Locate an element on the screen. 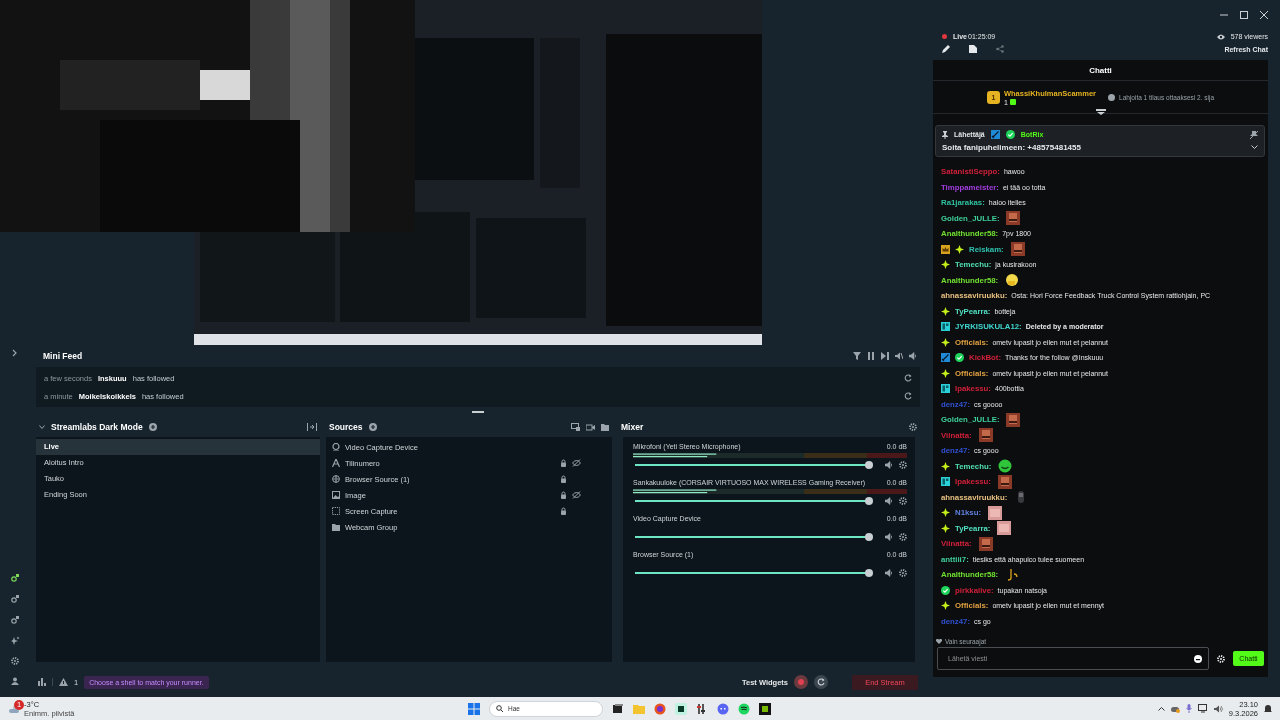 This screenshot has height=720, width=1280. text-icon is located at coordinates (336, 463).